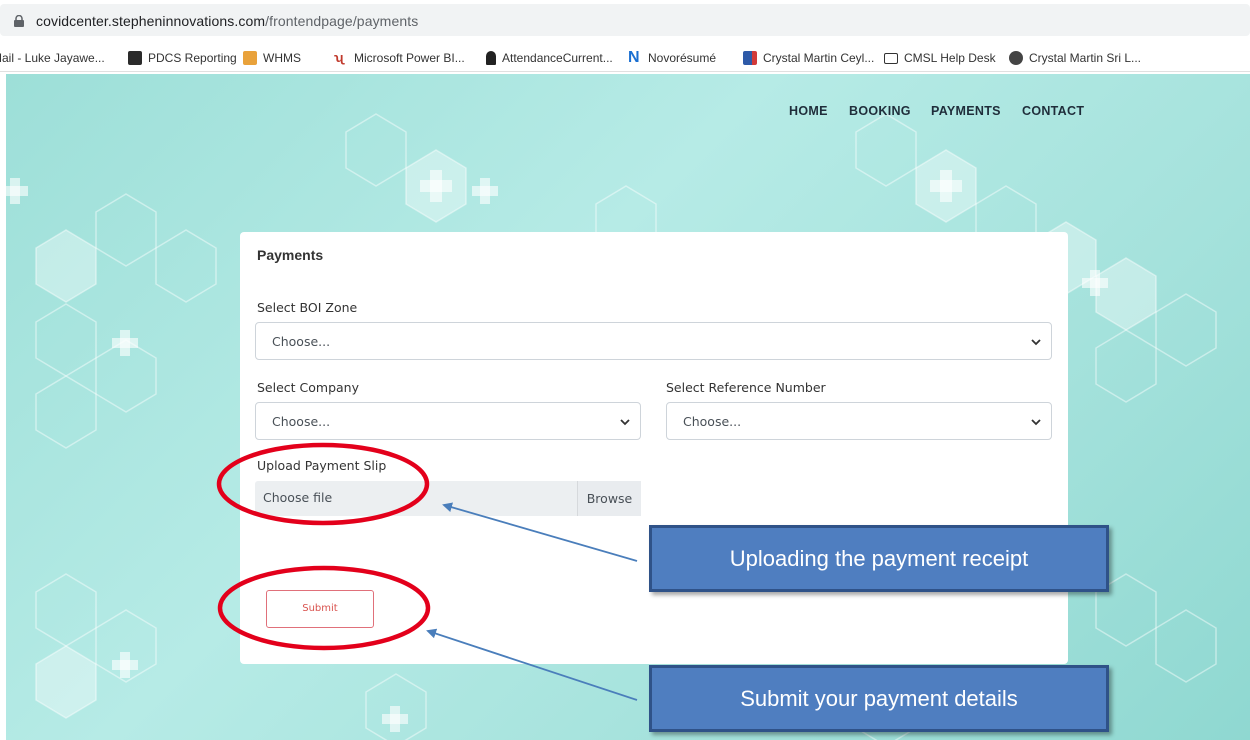  I want to click on bookmark-novoresume: N Novorésumé, so click(672, 58).